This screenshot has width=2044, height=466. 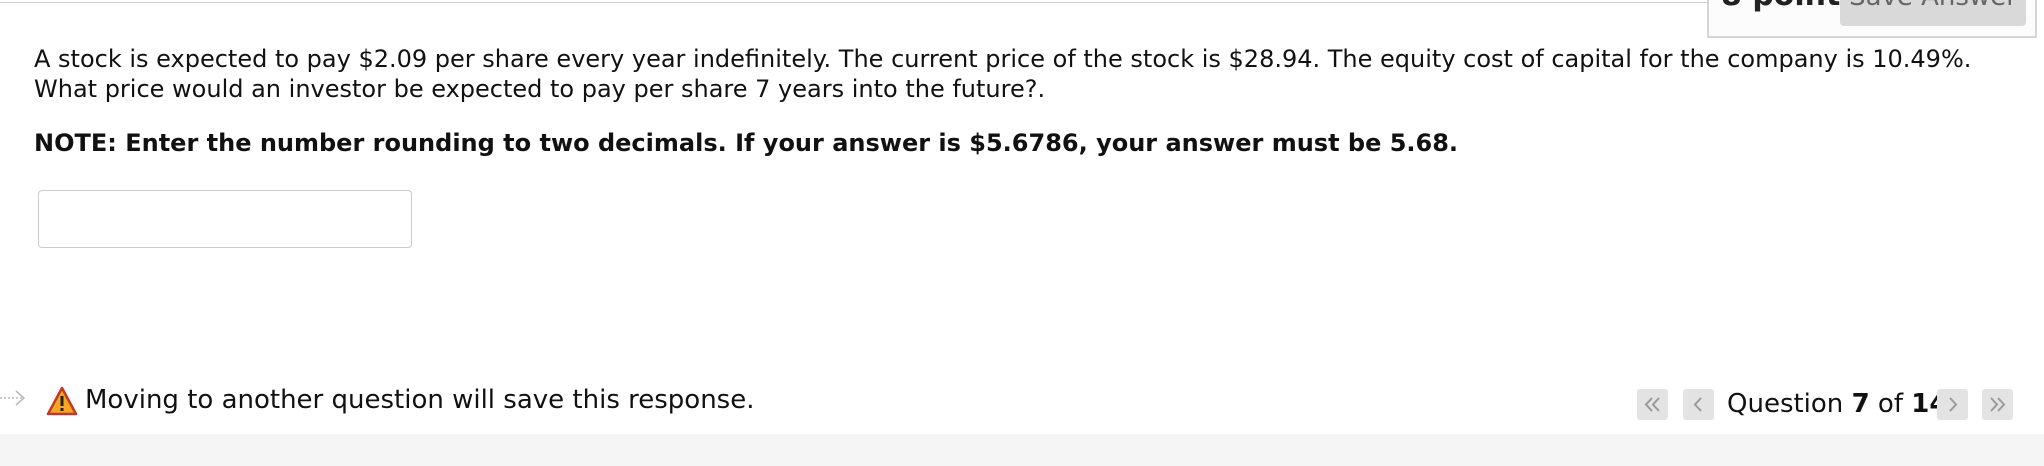 I want to click on of-label: of, so click(x=1890, y=404).